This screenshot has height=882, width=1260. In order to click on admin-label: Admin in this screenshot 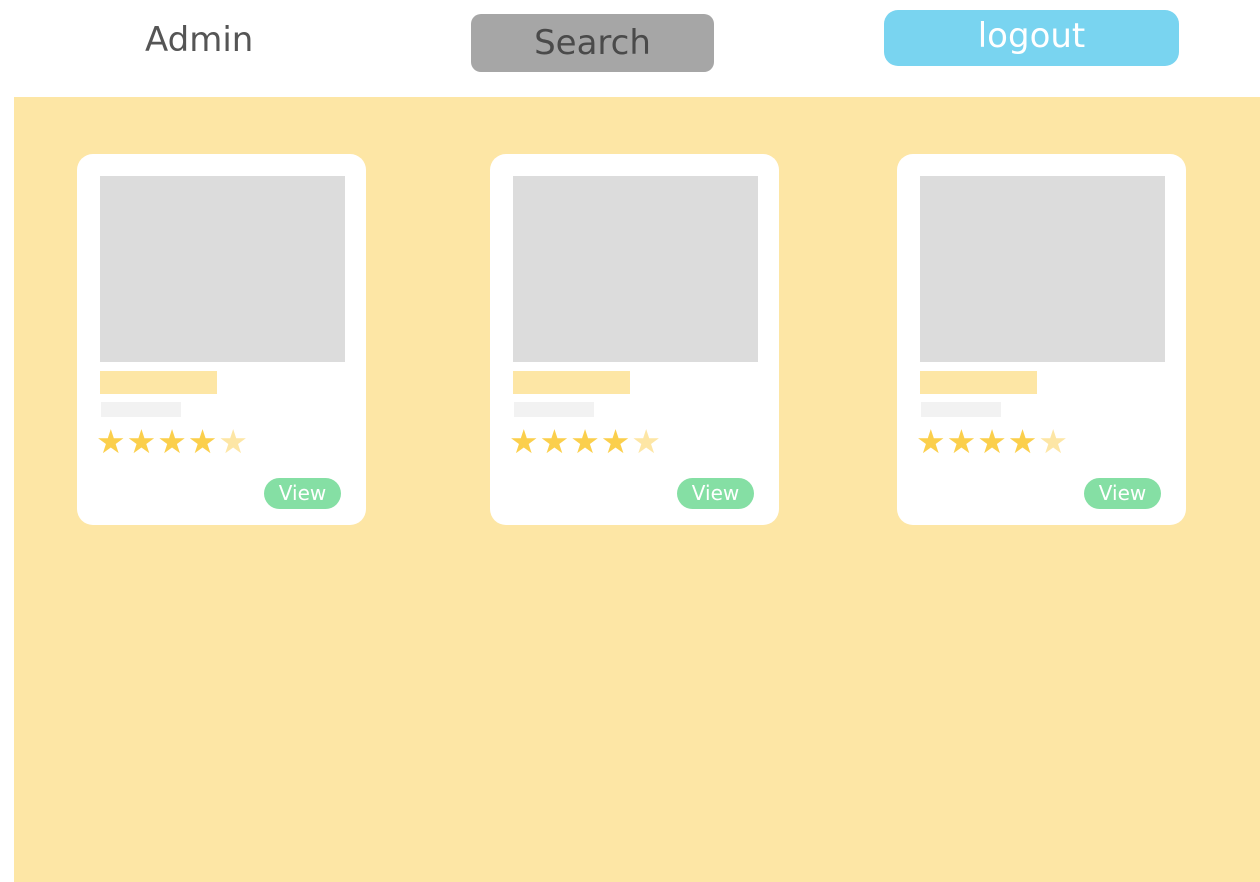, I will do `click(199, 40)`.